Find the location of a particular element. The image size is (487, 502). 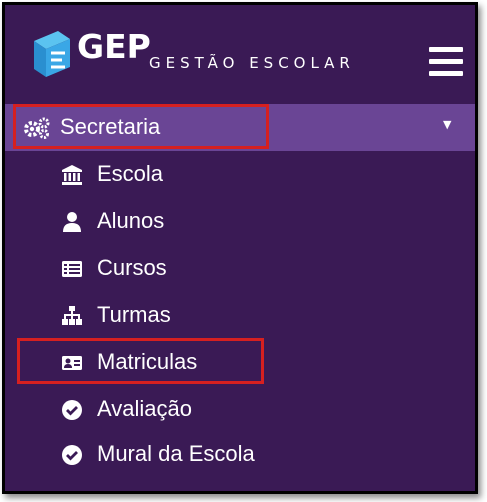

highlight-box is located at coordinates (140, 361).